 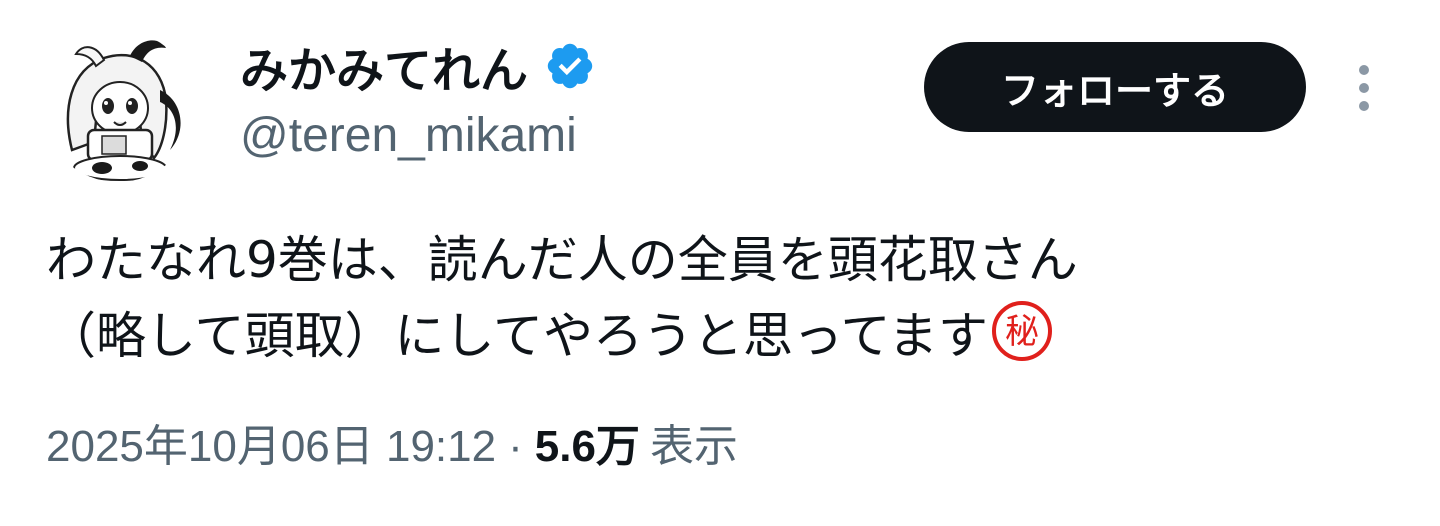 I want to click on tweet-text-line-1: わたなれ9巻は、読んだ人の全員を頭花取さん, so click(x=562, y=260).